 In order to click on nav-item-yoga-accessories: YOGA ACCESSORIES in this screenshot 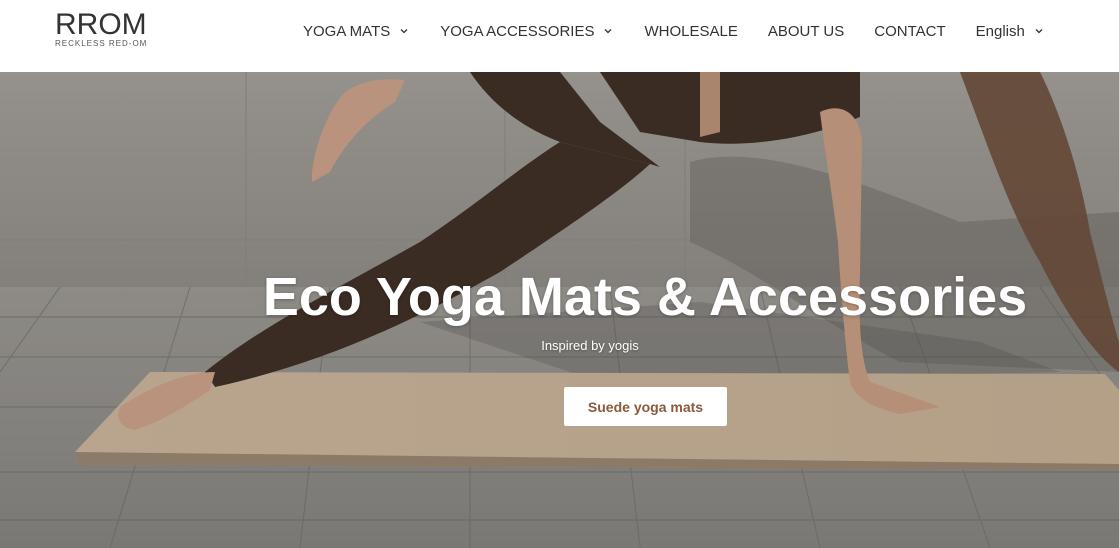, I will do `click(527, 31)`.